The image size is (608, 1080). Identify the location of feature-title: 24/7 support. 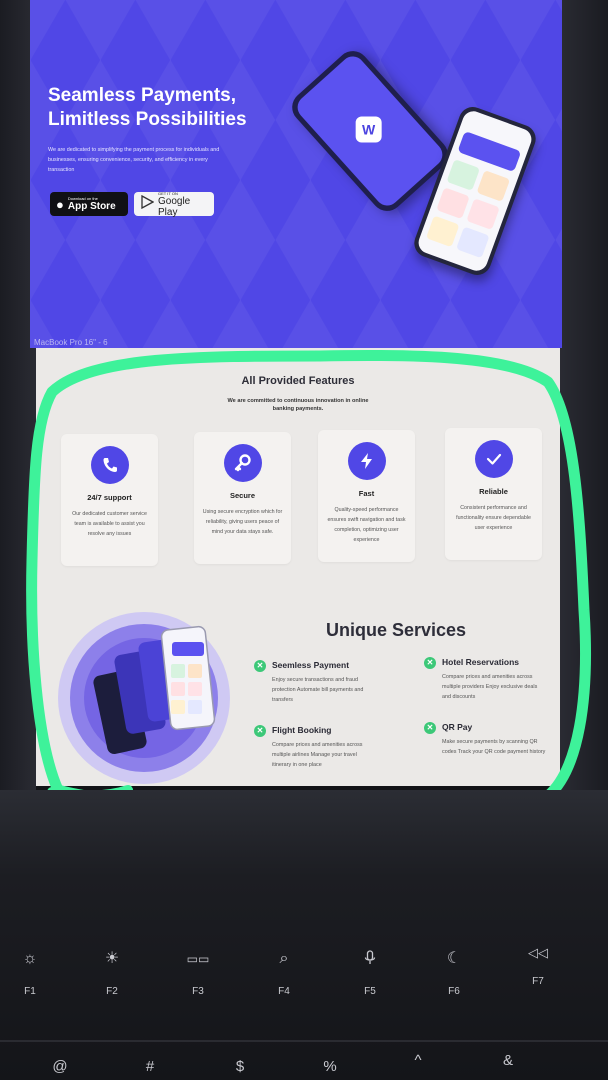
(109, 497).